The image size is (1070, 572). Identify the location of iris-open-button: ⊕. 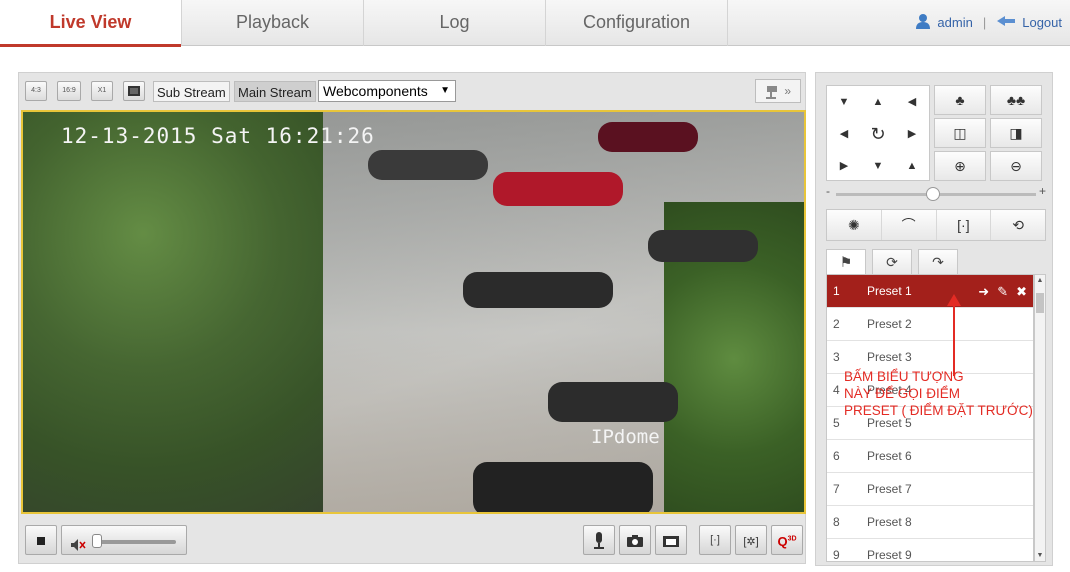
(960, 166).